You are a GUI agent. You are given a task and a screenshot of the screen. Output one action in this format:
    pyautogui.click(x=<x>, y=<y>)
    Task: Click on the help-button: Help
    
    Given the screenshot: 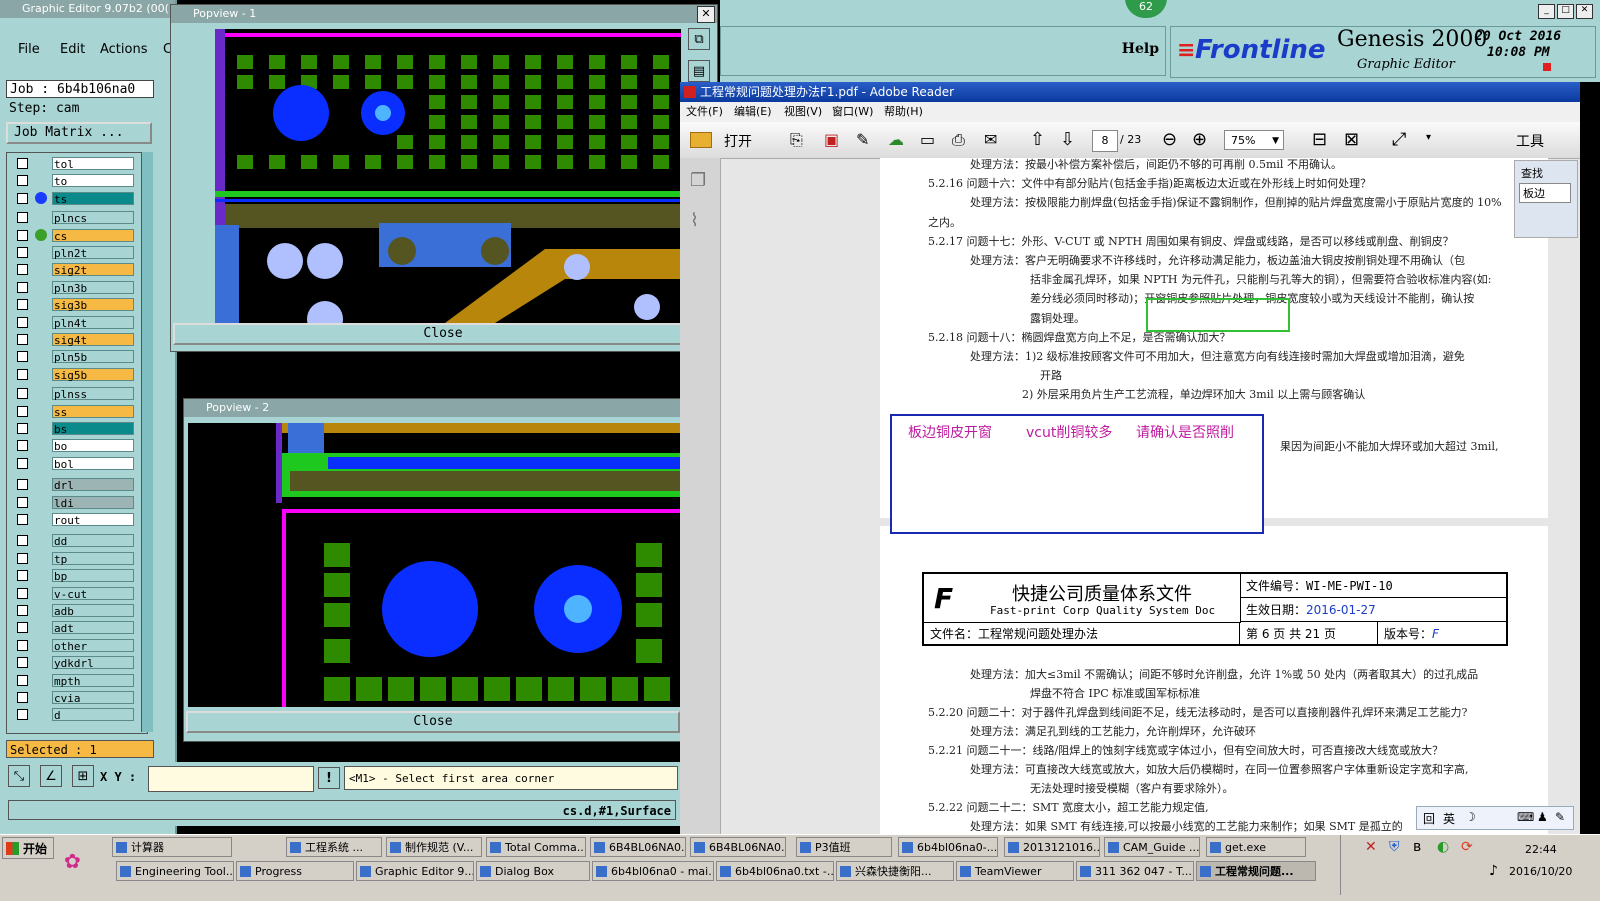 What is the action you would take?
    pyautogui.click(x=1140, y=49)
    